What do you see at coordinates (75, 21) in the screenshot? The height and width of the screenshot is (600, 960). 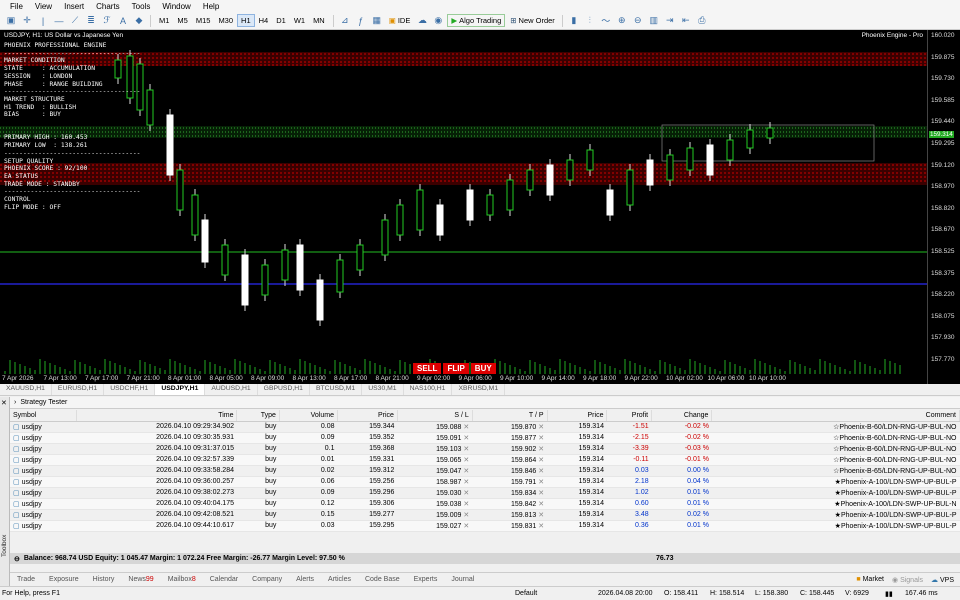 I see `trendline-icon: ⟋` at bounding box center [75, 21].